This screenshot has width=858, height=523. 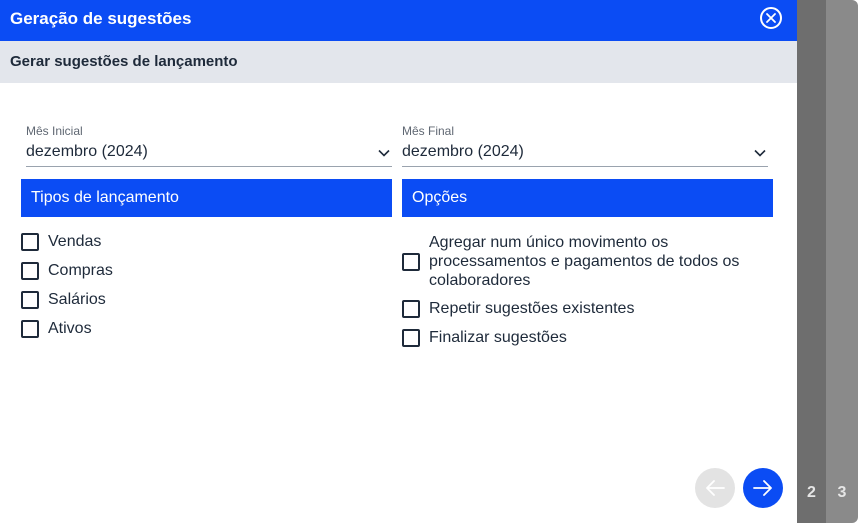 I want to click on start-month-label: Mês Inicial, so click(x=54, y=131).